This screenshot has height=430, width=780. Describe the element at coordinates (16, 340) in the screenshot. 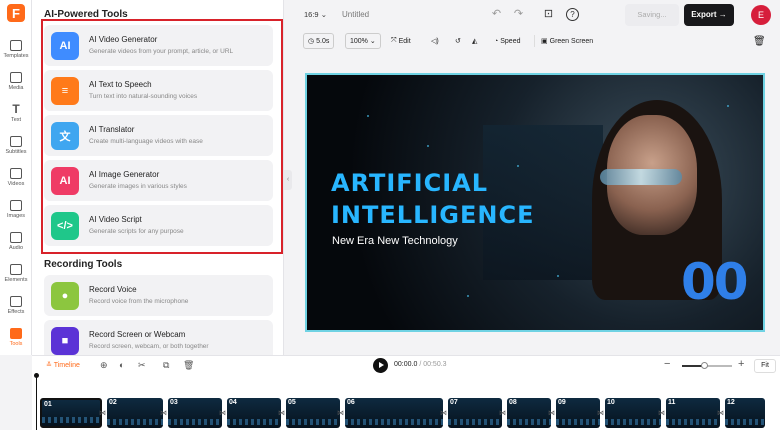

I see `rail-tools: Tools` at that location.